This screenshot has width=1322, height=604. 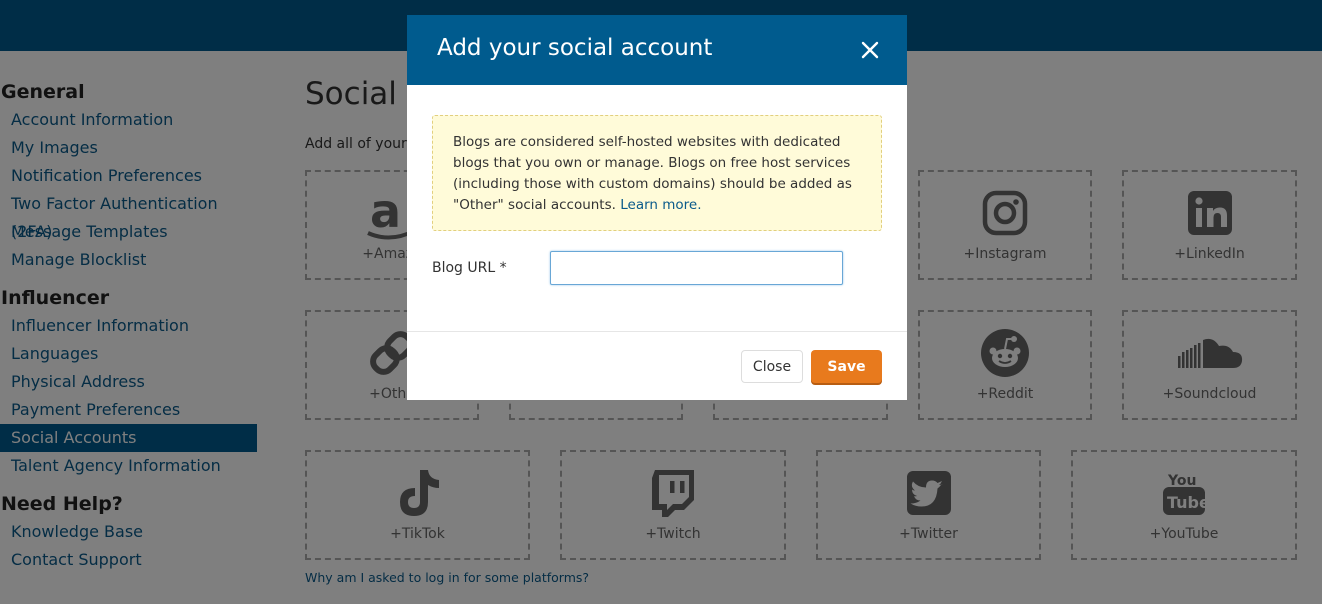 I want to click on modal-footer-divider, so click(x=657, y=331).